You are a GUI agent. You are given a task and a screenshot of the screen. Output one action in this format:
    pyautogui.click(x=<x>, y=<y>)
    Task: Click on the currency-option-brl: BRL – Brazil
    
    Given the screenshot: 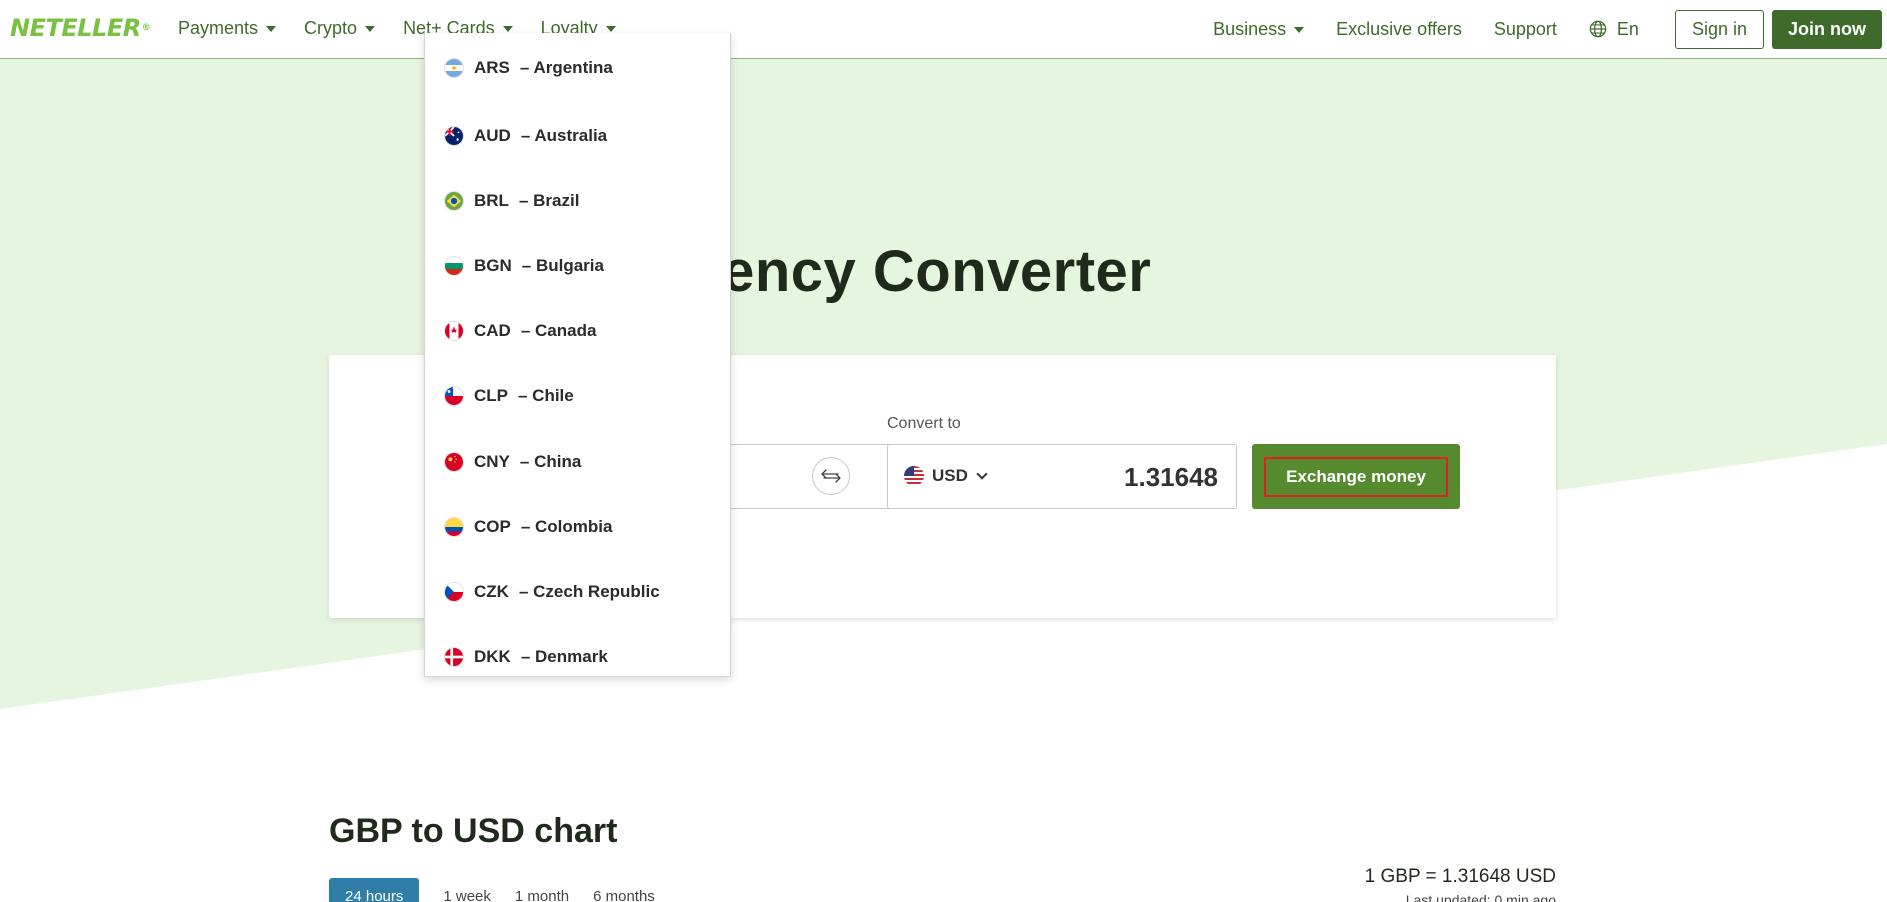 What is the action you would take?
    pyautogui.click(x=577, y=200)
    